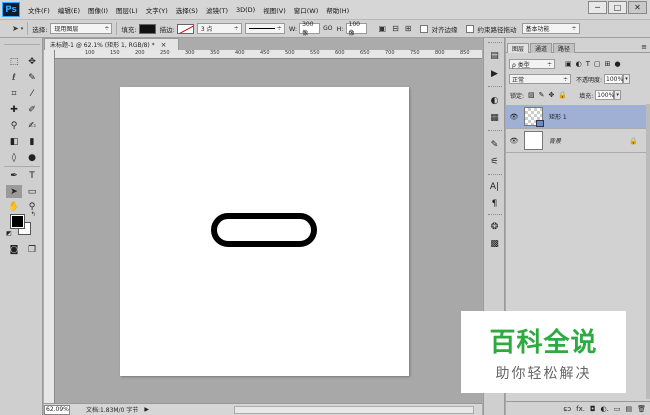 The image size is (650, 415). I want to click on default-colors-icon: ◩, so click(9, 233).